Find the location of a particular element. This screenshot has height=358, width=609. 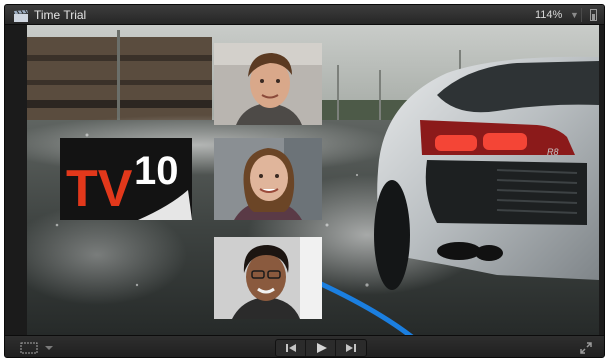

skip-back-icon is located at coordinates (291, 348).